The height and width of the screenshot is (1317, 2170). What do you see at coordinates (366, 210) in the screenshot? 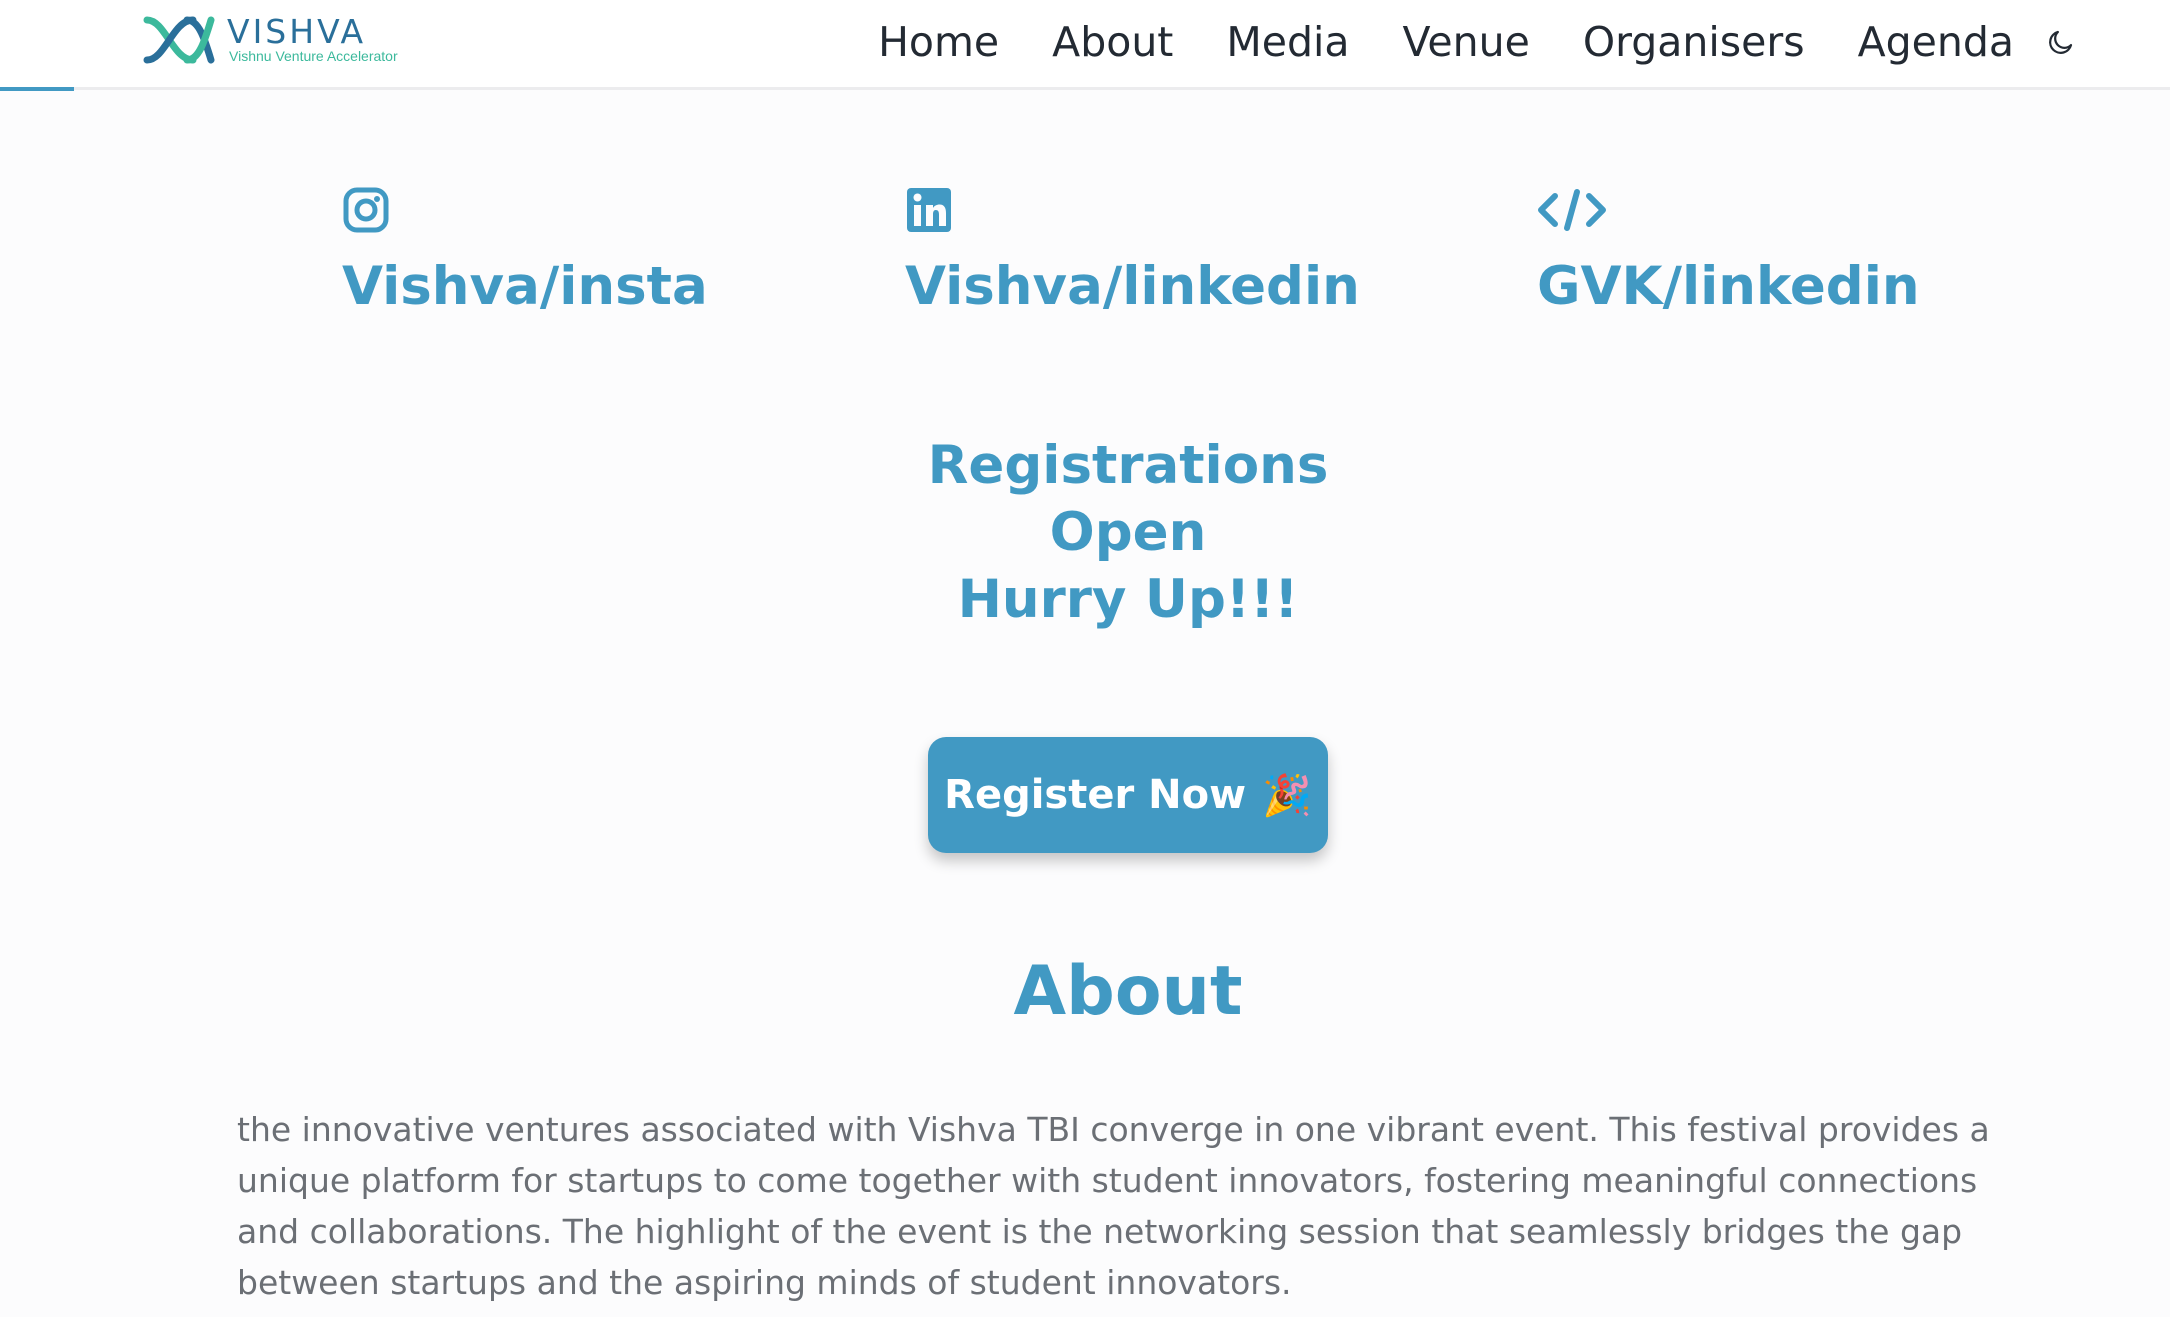
I see `instagram-icon` at bounding box center [366, 210].